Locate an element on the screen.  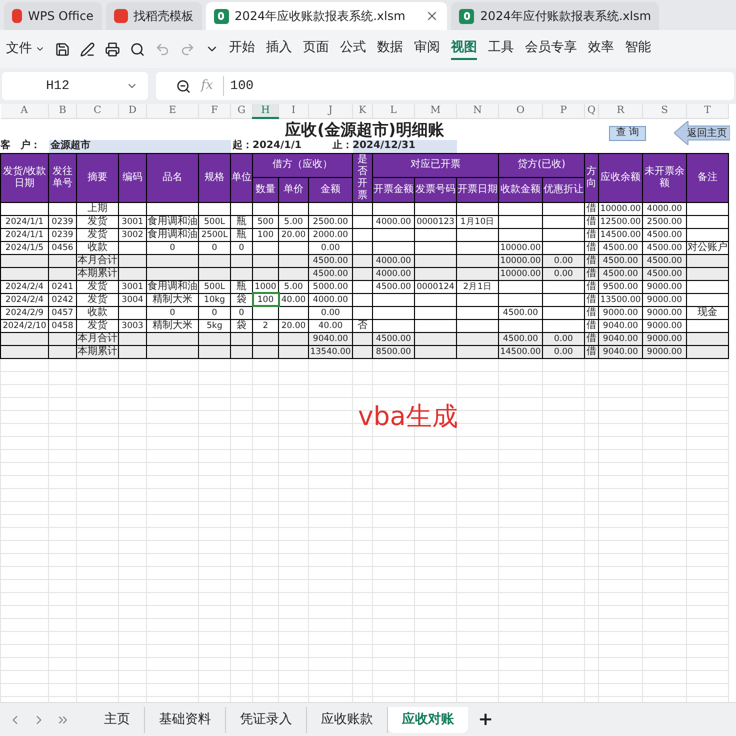
table-cell: 9040.00 is located at coordinates (620, 351).